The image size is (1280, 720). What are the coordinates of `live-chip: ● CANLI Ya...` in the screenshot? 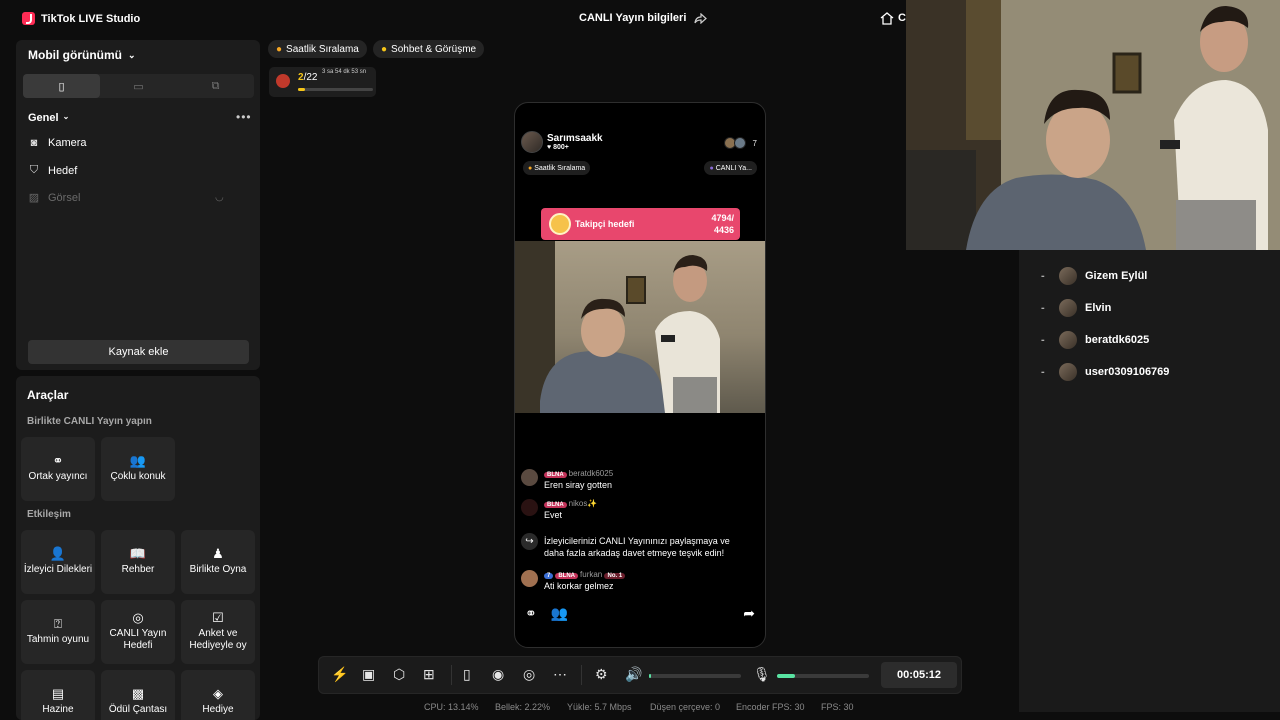 It's located at (730, 168).